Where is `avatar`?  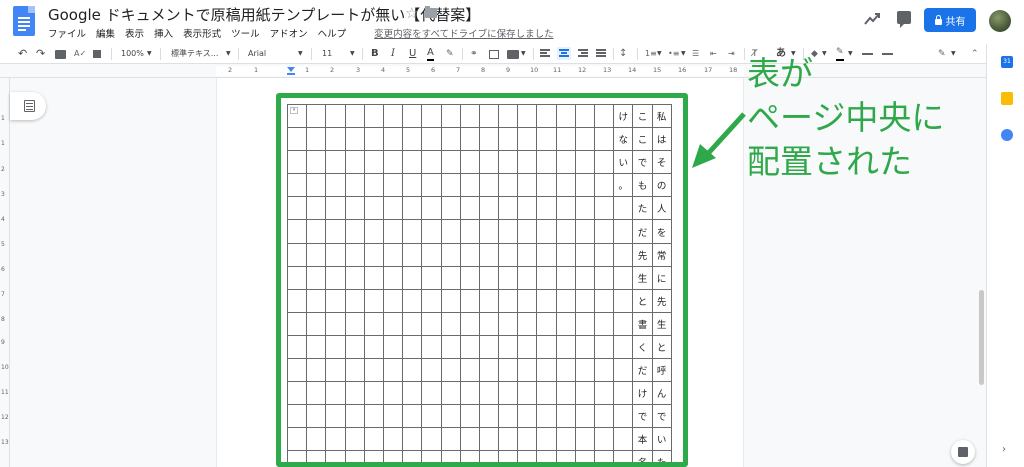 avatar is located at coordinates (1000, 21).